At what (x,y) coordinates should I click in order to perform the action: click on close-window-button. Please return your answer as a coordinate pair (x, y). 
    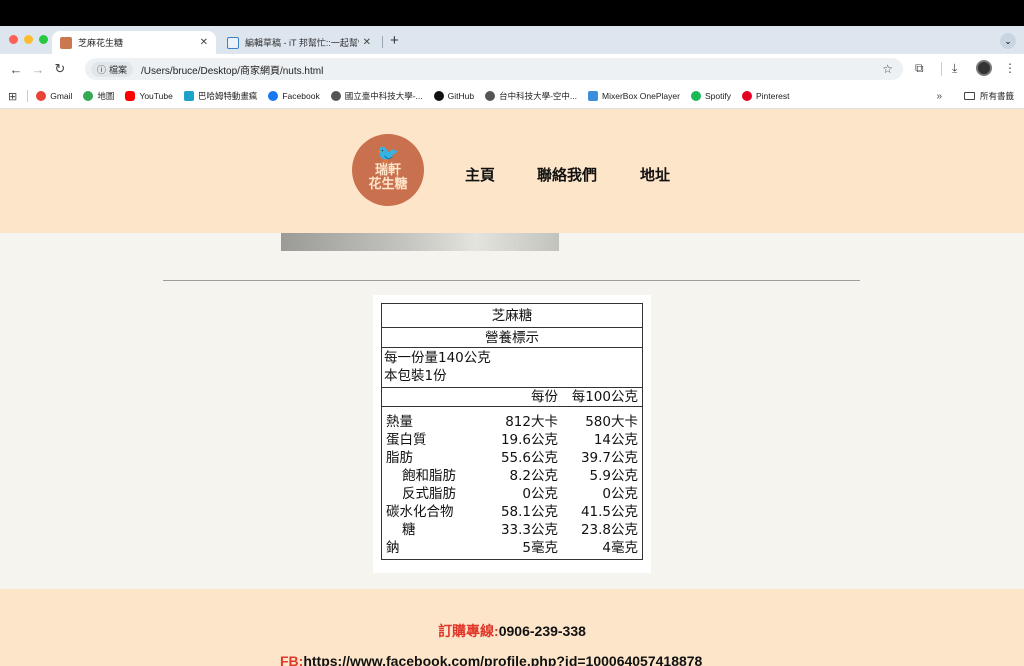
    Looking at the image, I should click on (13, 39).